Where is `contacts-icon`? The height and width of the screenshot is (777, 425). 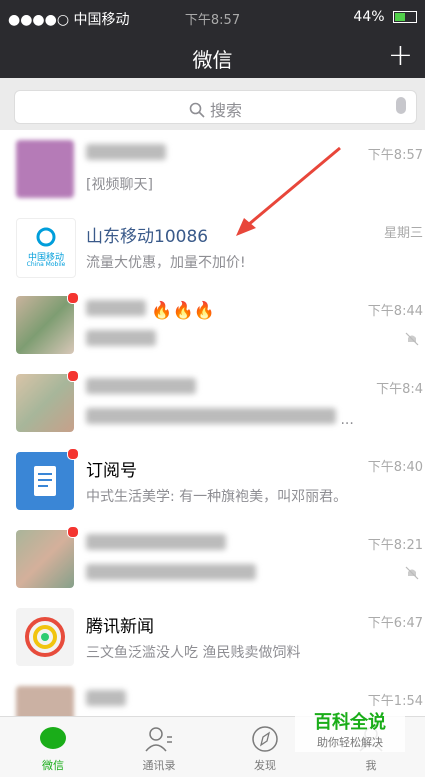 contacts-icon is located at coordinates (159, 741).